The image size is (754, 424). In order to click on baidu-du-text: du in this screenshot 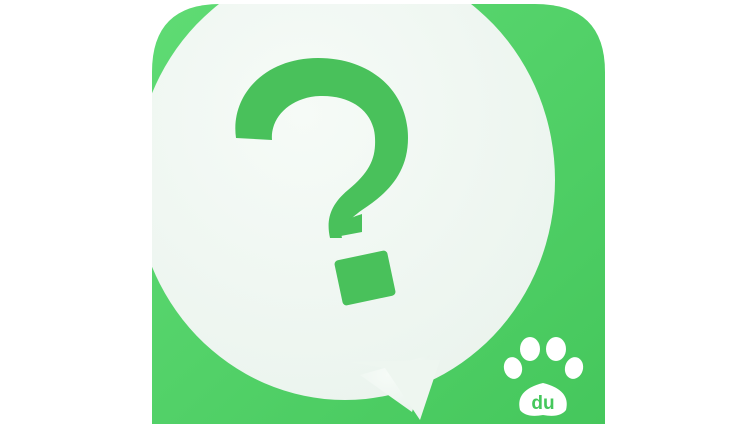, I will do `click(542, 403)`.